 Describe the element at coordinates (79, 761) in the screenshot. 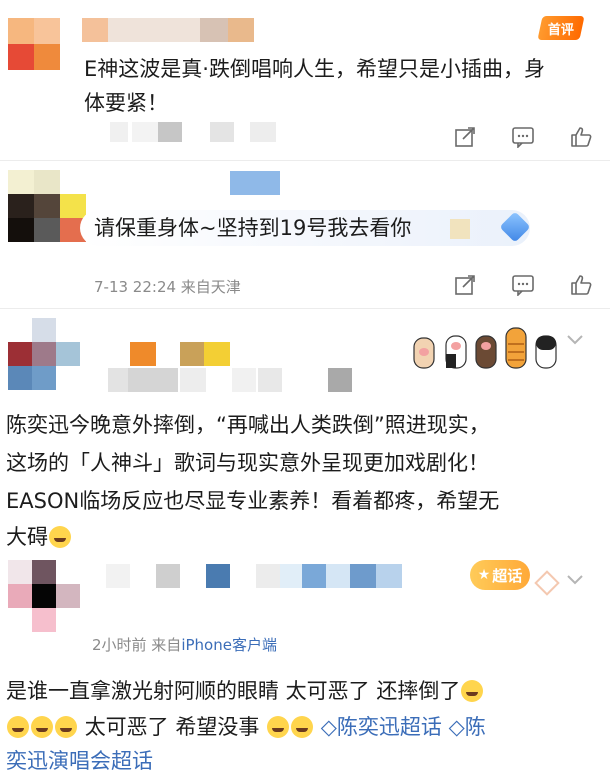

I see `super-topic-tag-continued: 奕迅演唱会超话` at that location.